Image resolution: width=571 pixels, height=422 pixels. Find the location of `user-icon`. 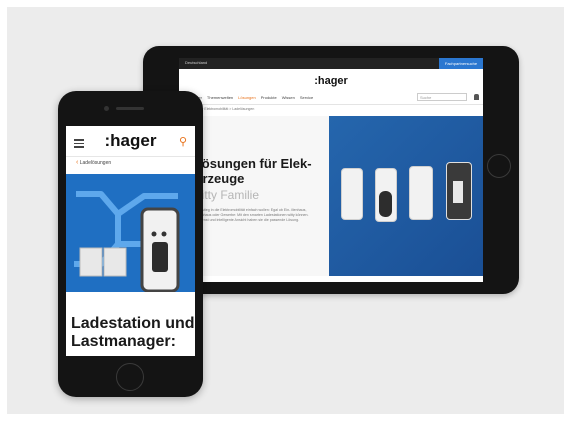

user-icon is located at coordinates (476, 97).